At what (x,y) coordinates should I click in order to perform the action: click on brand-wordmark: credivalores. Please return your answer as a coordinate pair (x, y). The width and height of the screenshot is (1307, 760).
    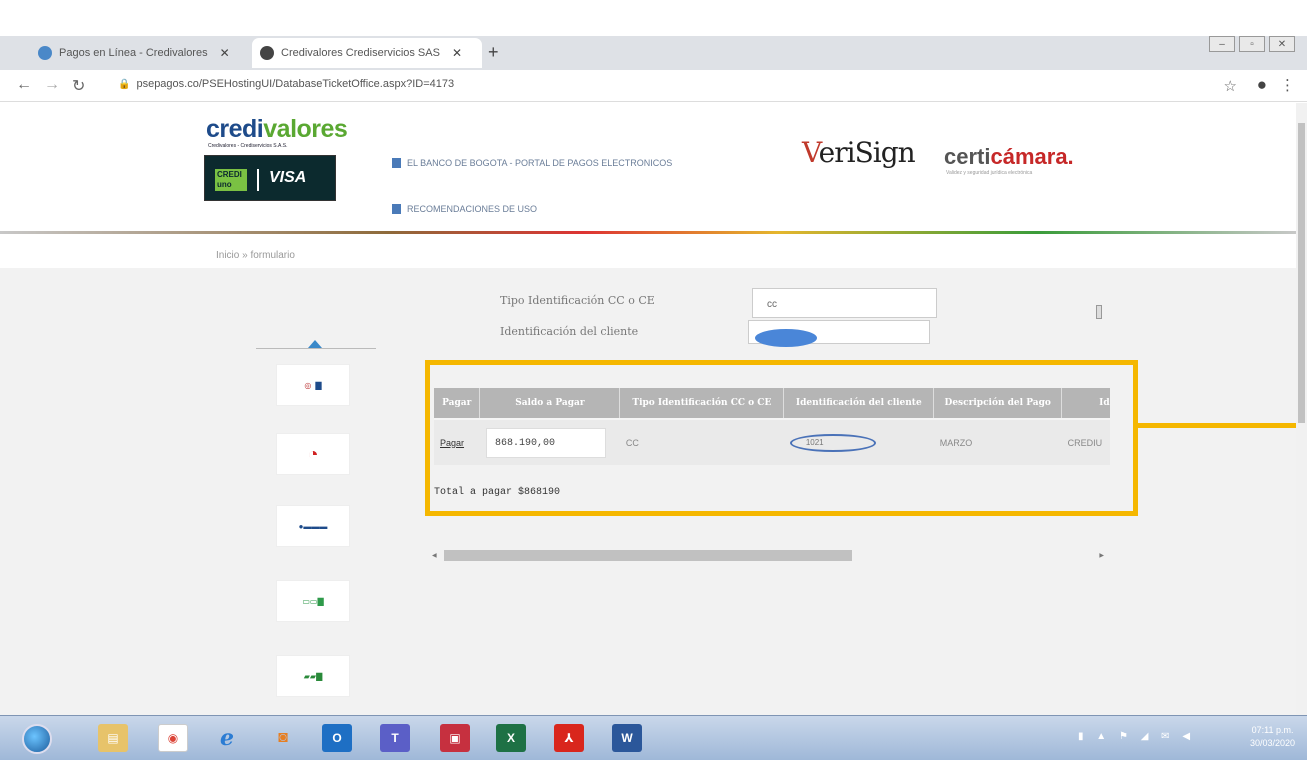
    Looking at the image, I should click on (277, 129).